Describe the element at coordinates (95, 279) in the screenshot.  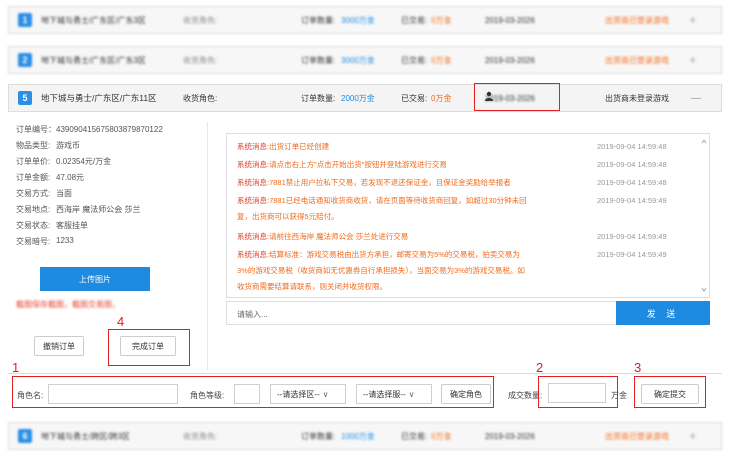
I see `upload-image-button: 上传图片` at that location.